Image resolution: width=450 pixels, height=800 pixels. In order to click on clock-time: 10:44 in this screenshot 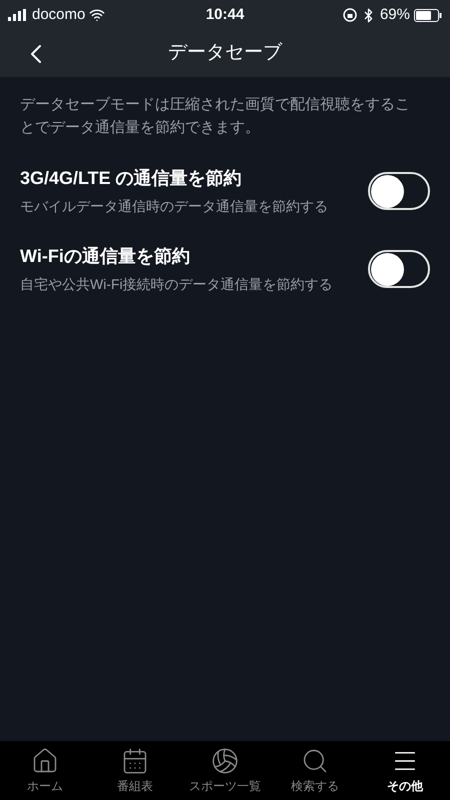, I will do `click(225, 14)`.